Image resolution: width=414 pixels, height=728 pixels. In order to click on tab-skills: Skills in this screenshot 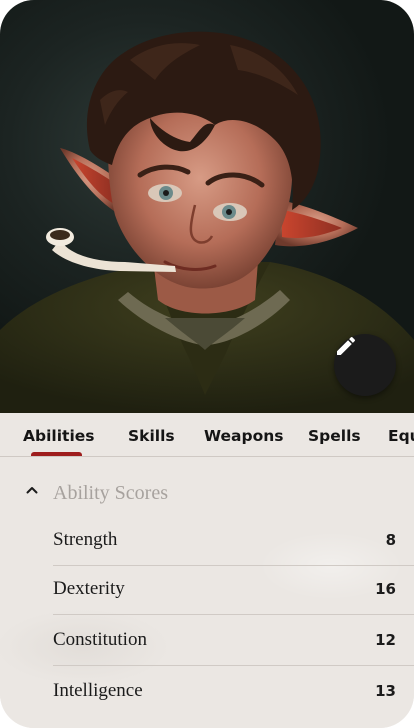, I will do `click(151, 436)`.